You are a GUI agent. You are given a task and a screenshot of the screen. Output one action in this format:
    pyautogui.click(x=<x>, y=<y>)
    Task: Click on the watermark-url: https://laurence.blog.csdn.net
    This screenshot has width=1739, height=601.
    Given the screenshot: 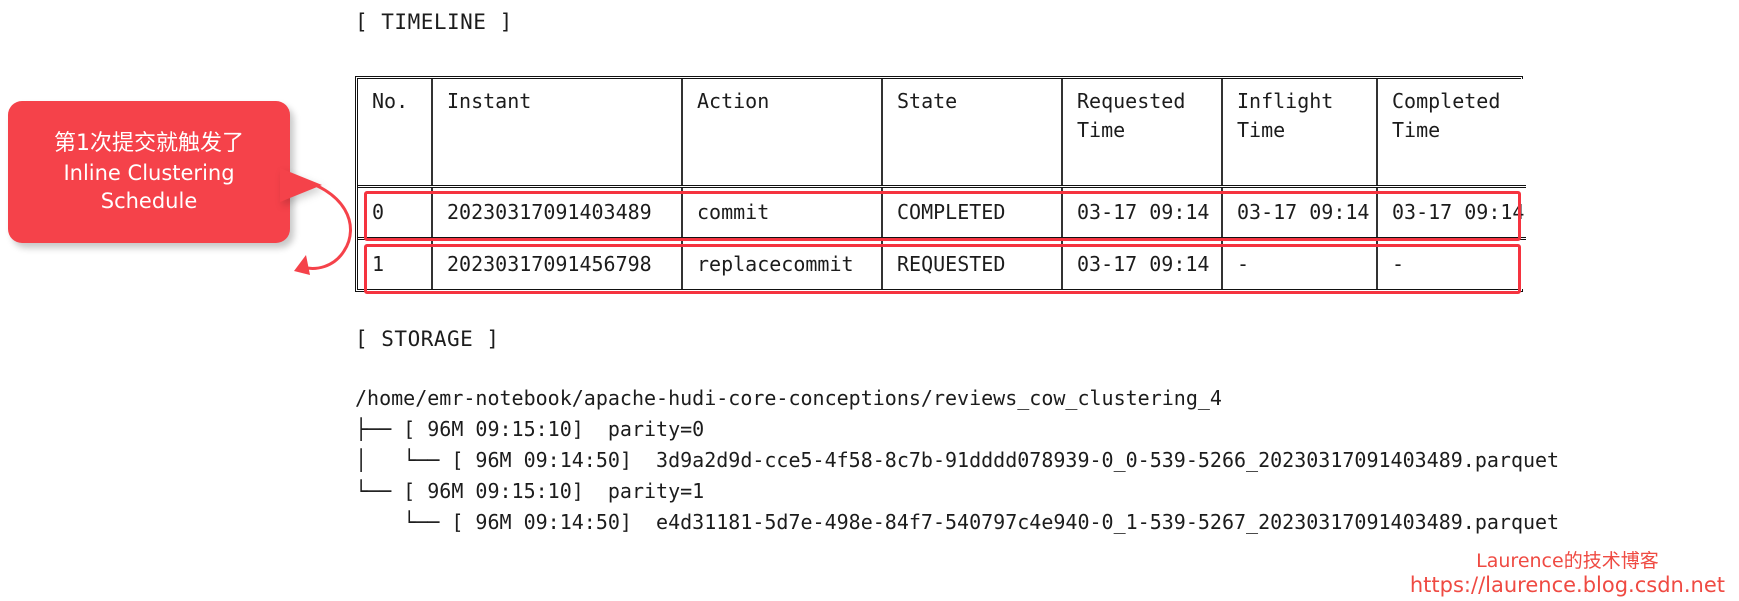 What is the action you would take?
    pyautogui.click(x=1567, y=584)
    